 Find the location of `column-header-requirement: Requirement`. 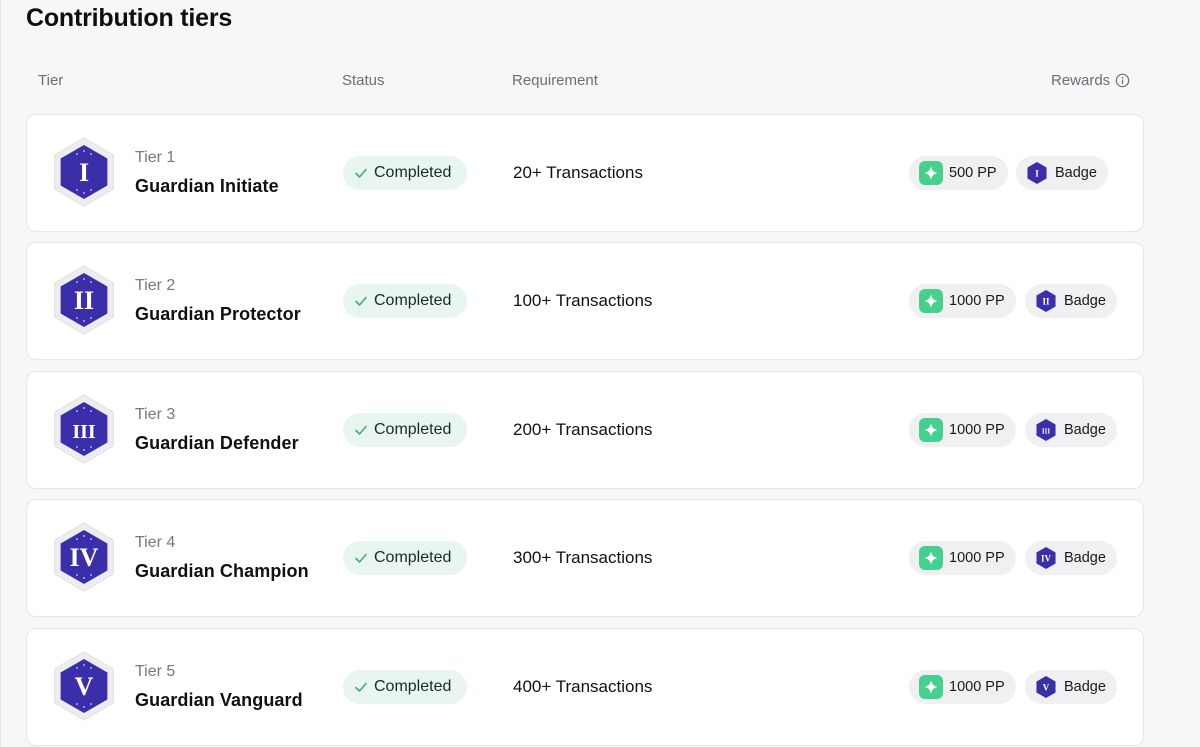

column-header-requirement: Requirement is located at coordinates (555, 80).